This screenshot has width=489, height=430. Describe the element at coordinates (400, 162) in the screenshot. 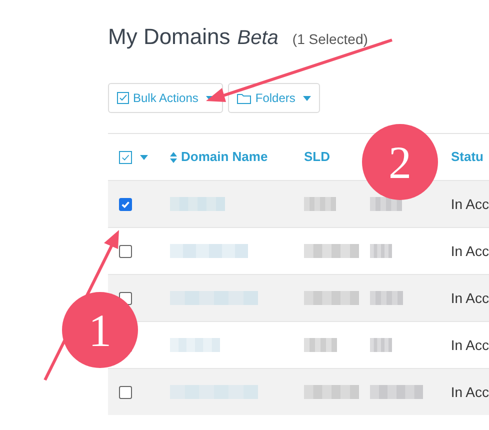

I see `annotation-marker: 2` at that location.